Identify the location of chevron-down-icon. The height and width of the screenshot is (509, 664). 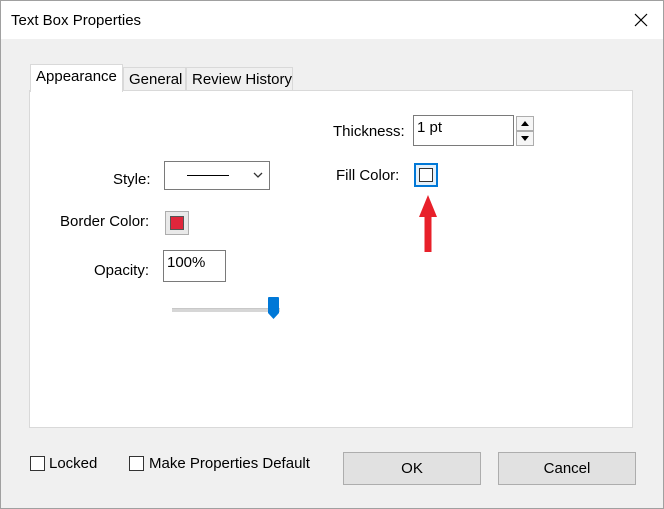
(258, 175).